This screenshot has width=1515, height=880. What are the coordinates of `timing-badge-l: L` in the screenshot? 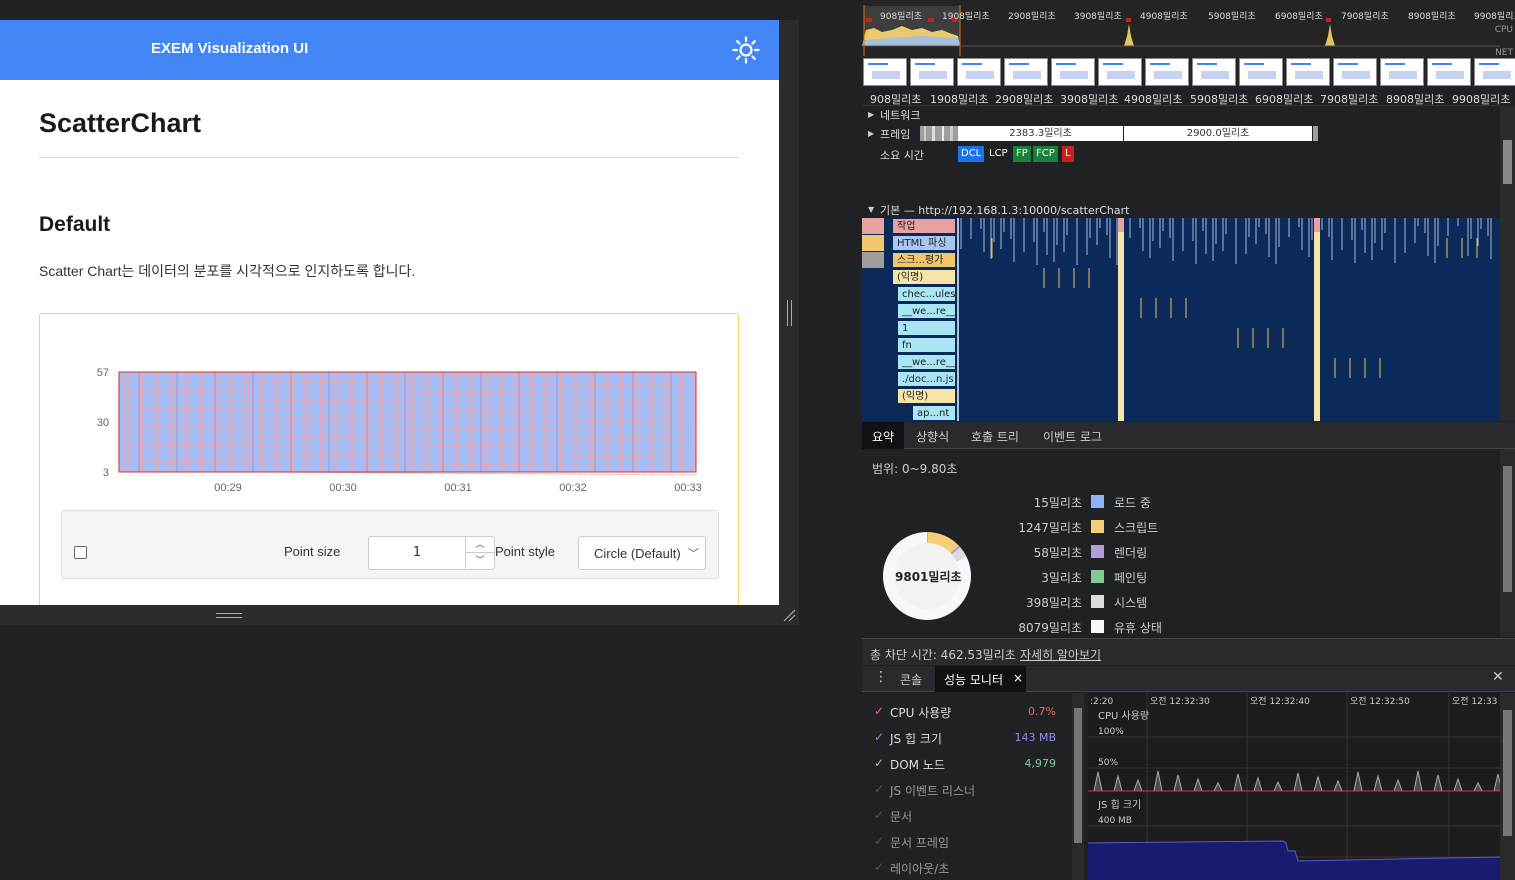 It's located at (1068, 154).